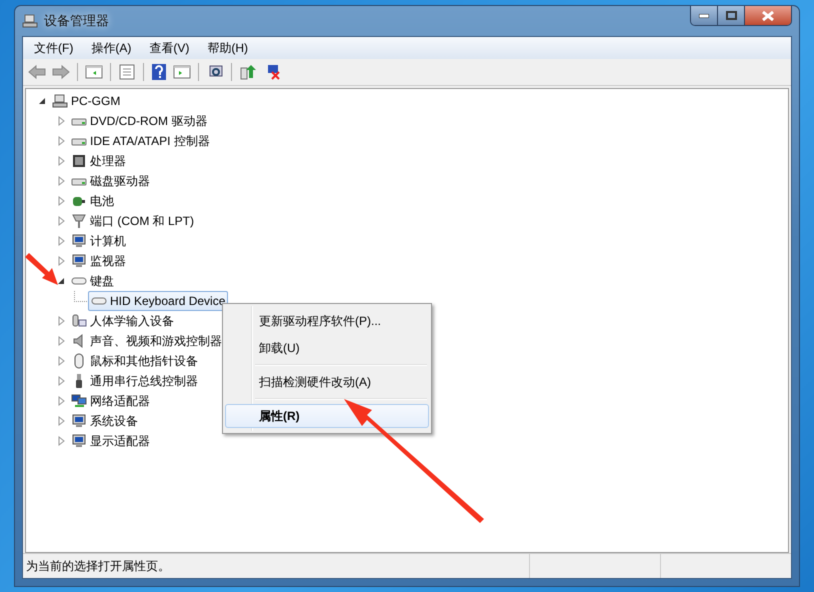 This screenshot has width=814, height=592. I want to click on device-icon, so click(79, 321).